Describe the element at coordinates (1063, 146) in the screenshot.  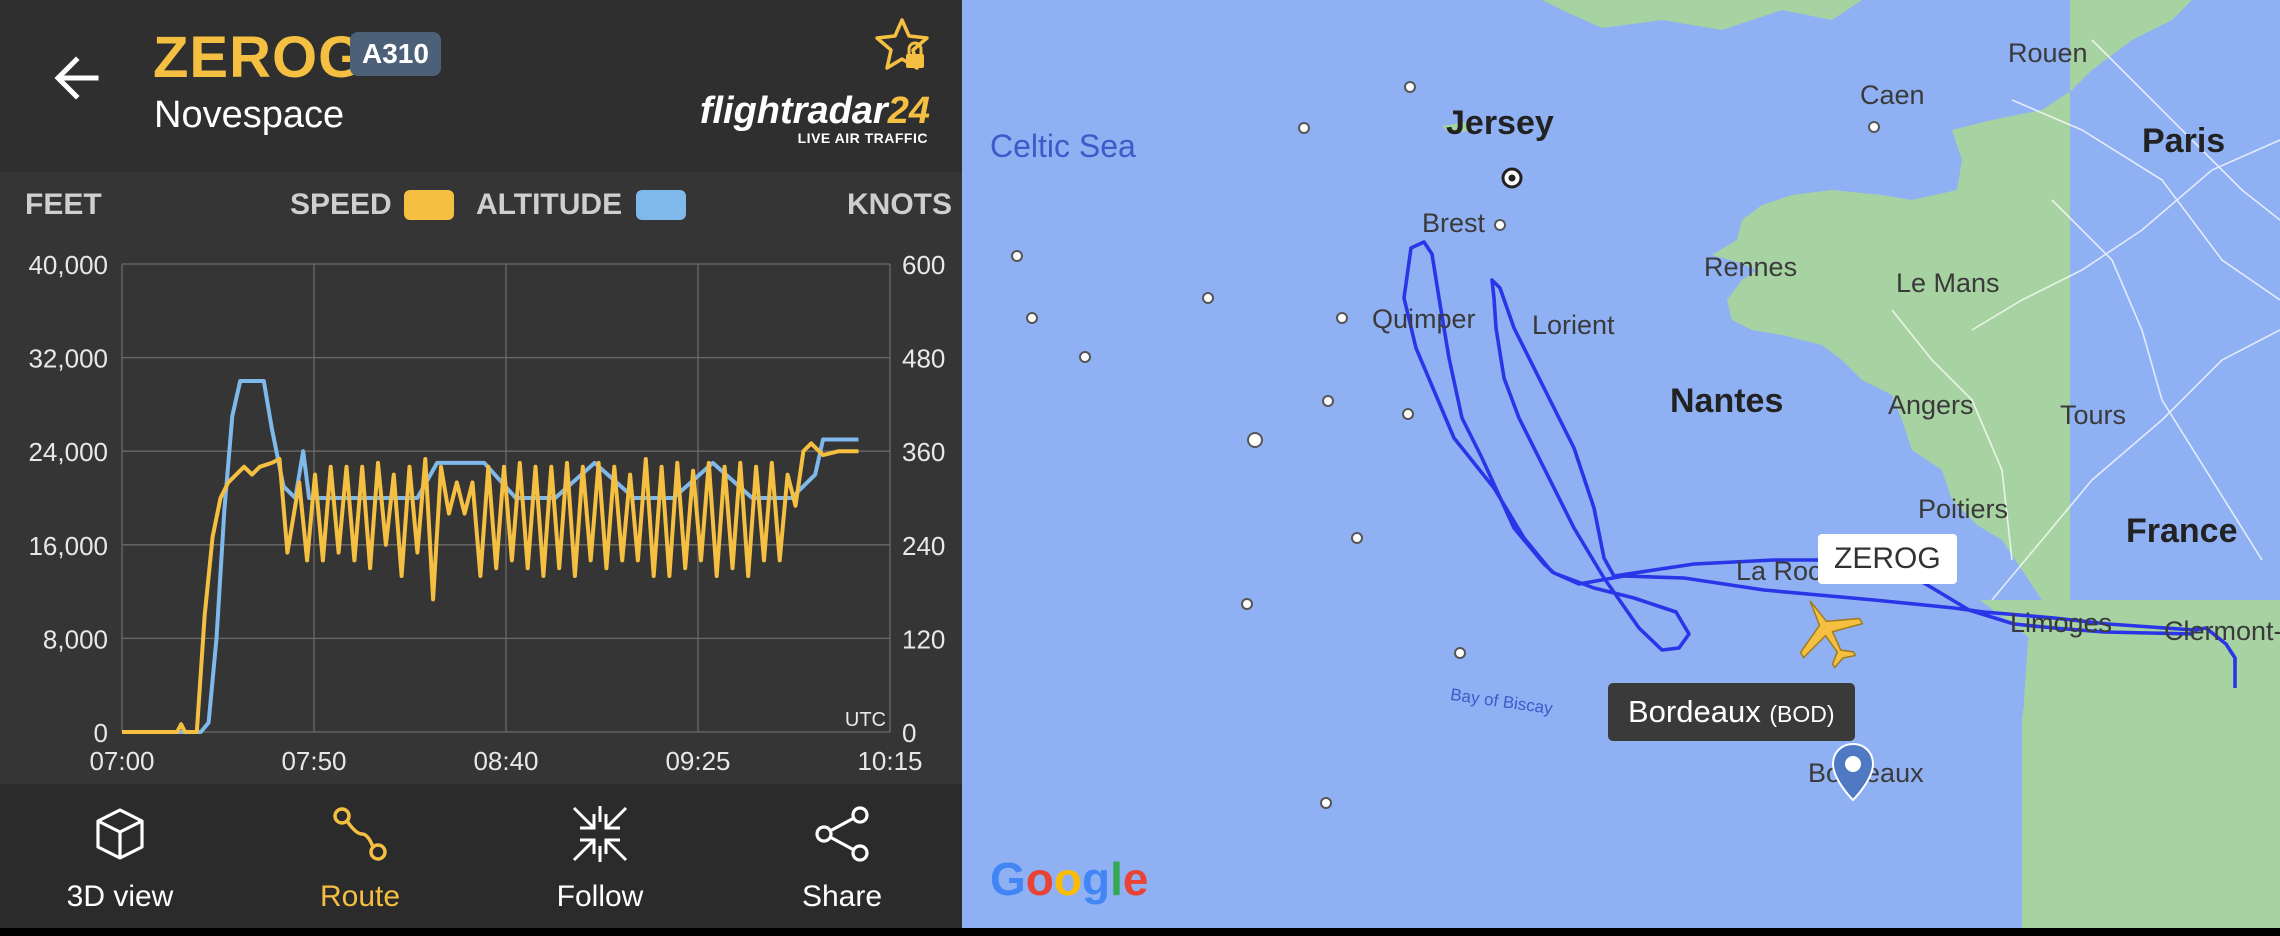
I see `sea-label-celtic: Celtic Sea` at that location.